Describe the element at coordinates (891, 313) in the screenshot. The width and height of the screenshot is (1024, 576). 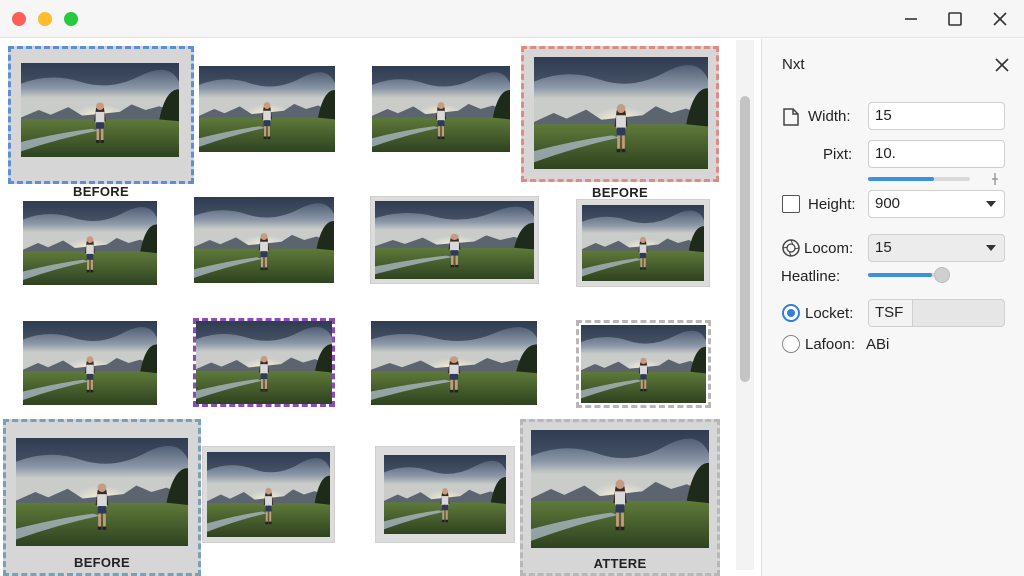
I see `locket-segment-tsf: TSF` at that location.